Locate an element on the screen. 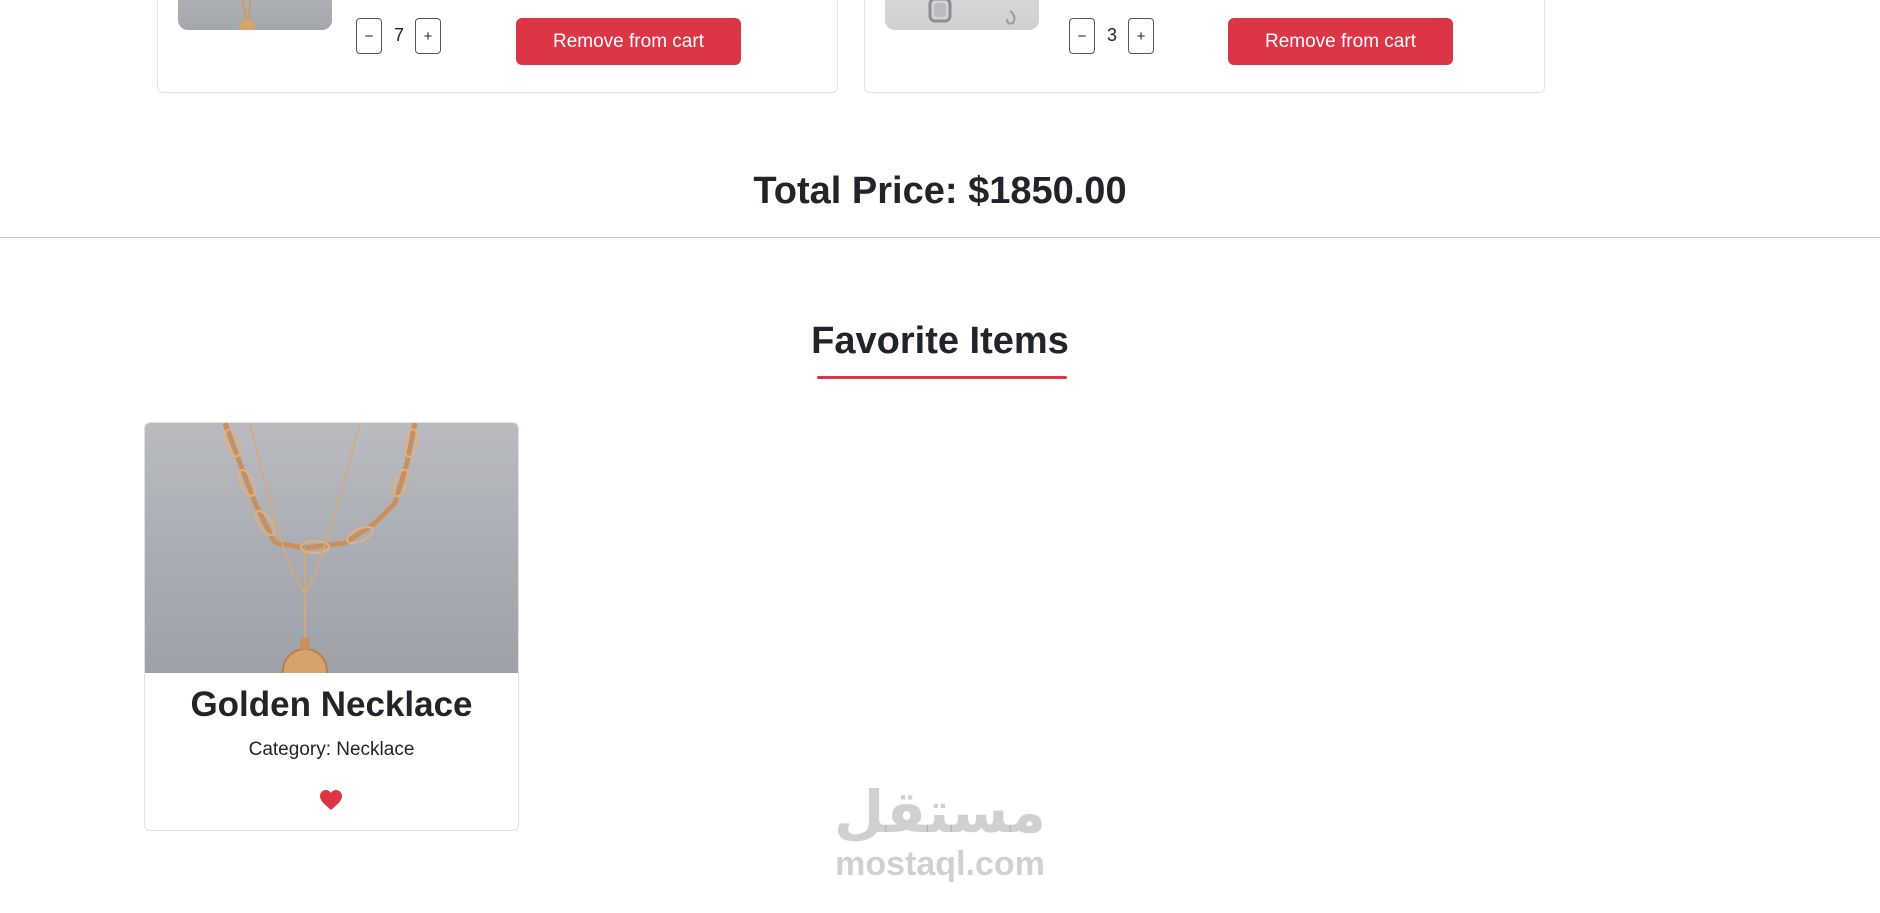 The width and height of the screenshot is (1880, 913). product-title: Golden Necklace is located at coordinates (331, 704).